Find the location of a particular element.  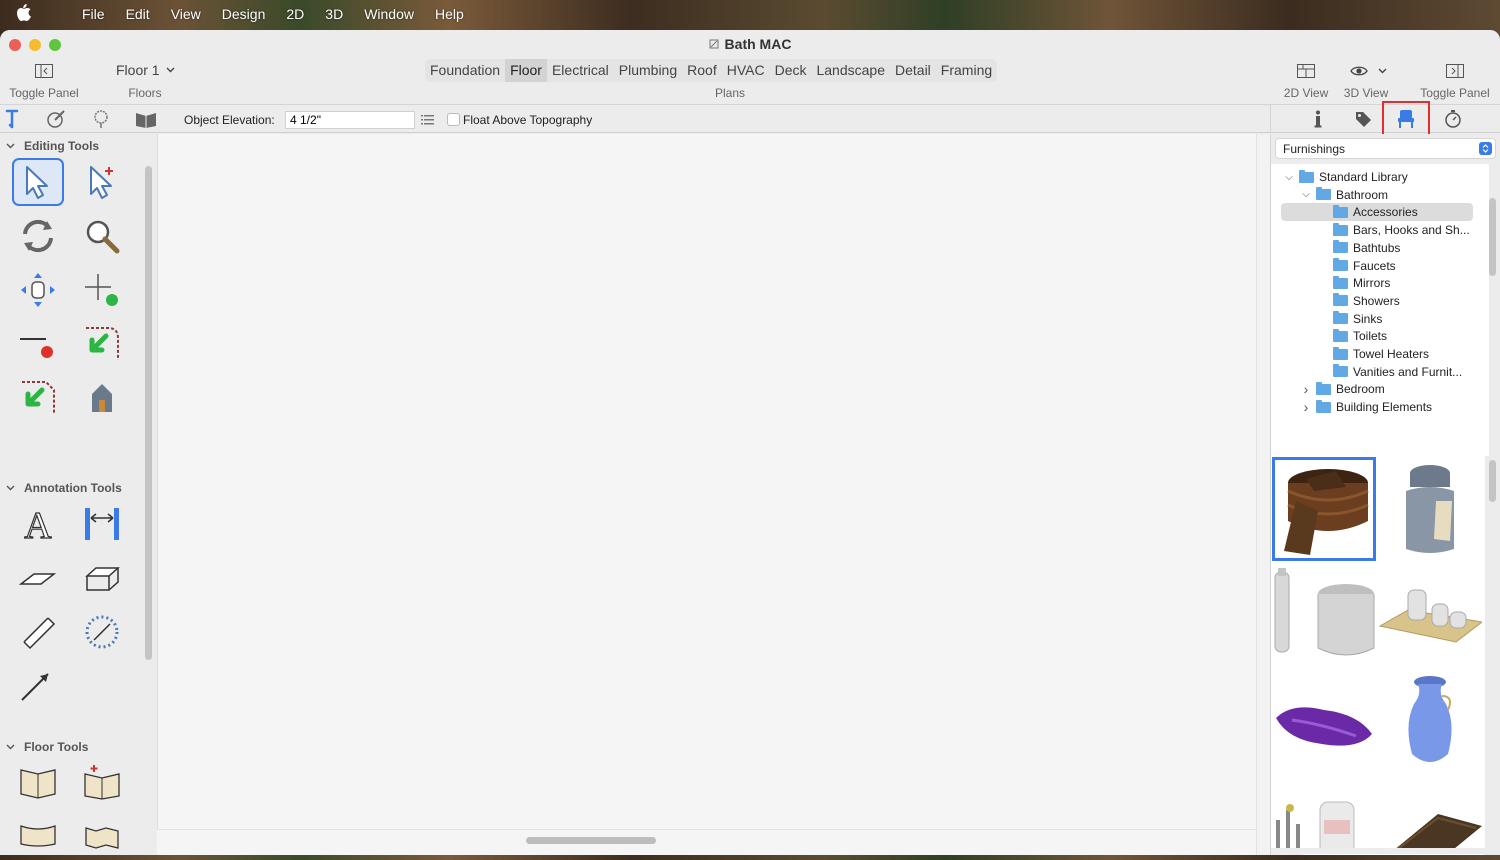

thumbnail-canister is located at coordinates (1430, 509).